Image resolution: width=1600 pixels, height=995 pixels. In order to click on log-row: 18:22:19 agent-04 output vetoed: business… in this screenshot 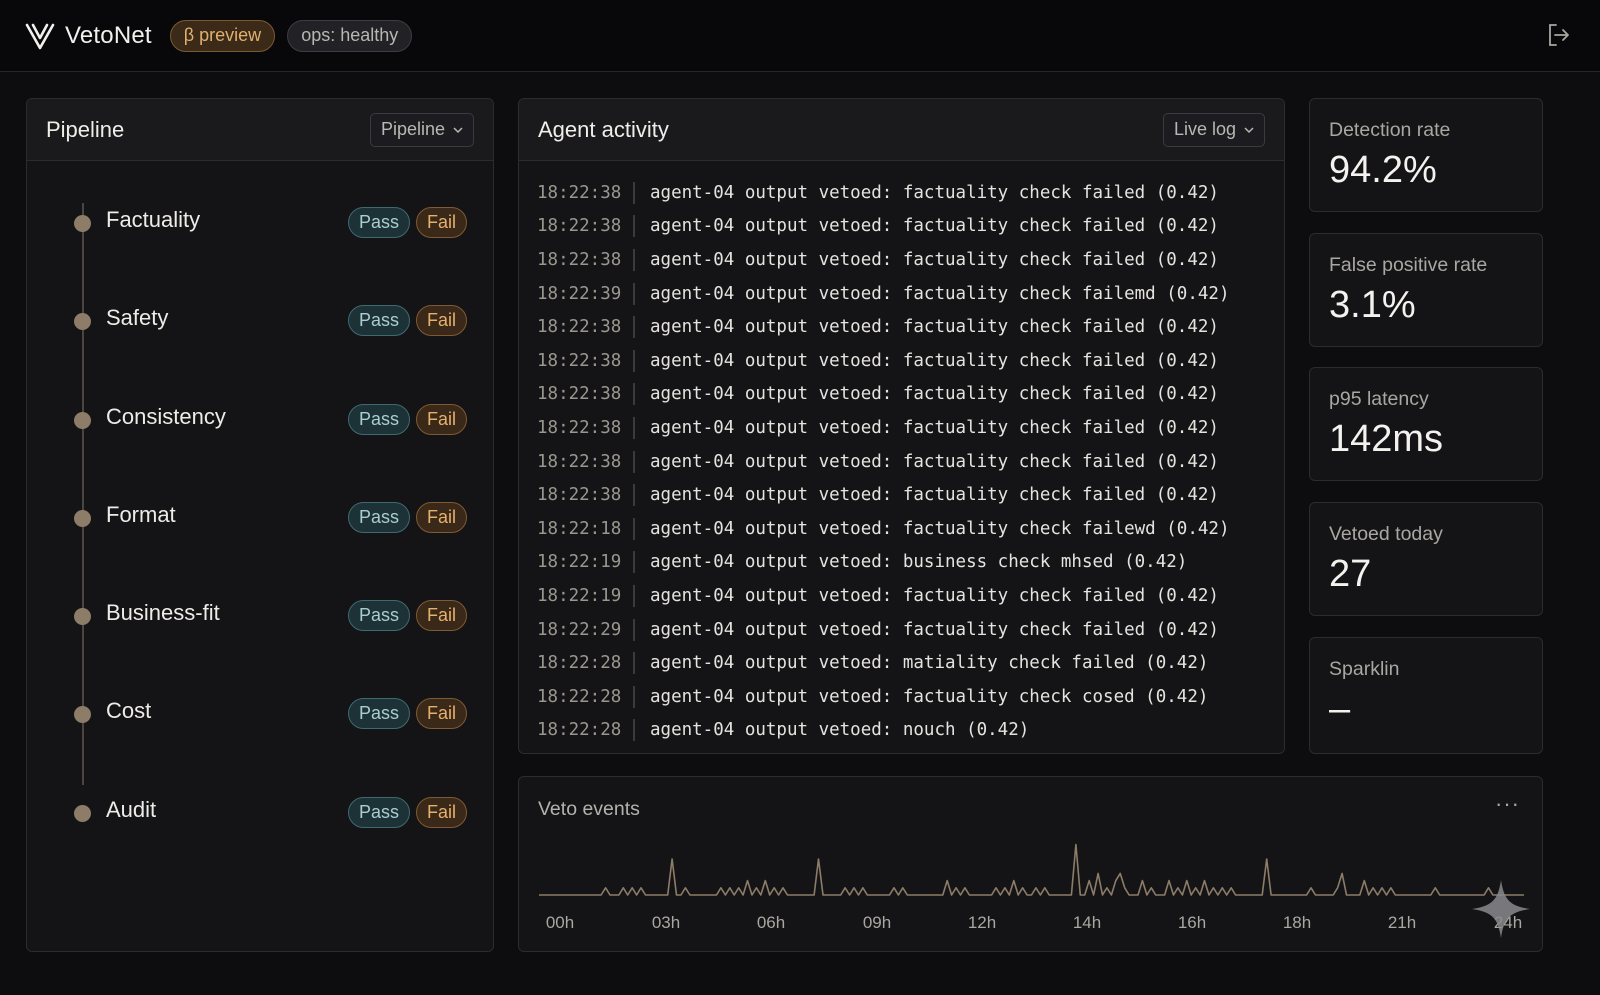, I will do `click(910, 563)`.